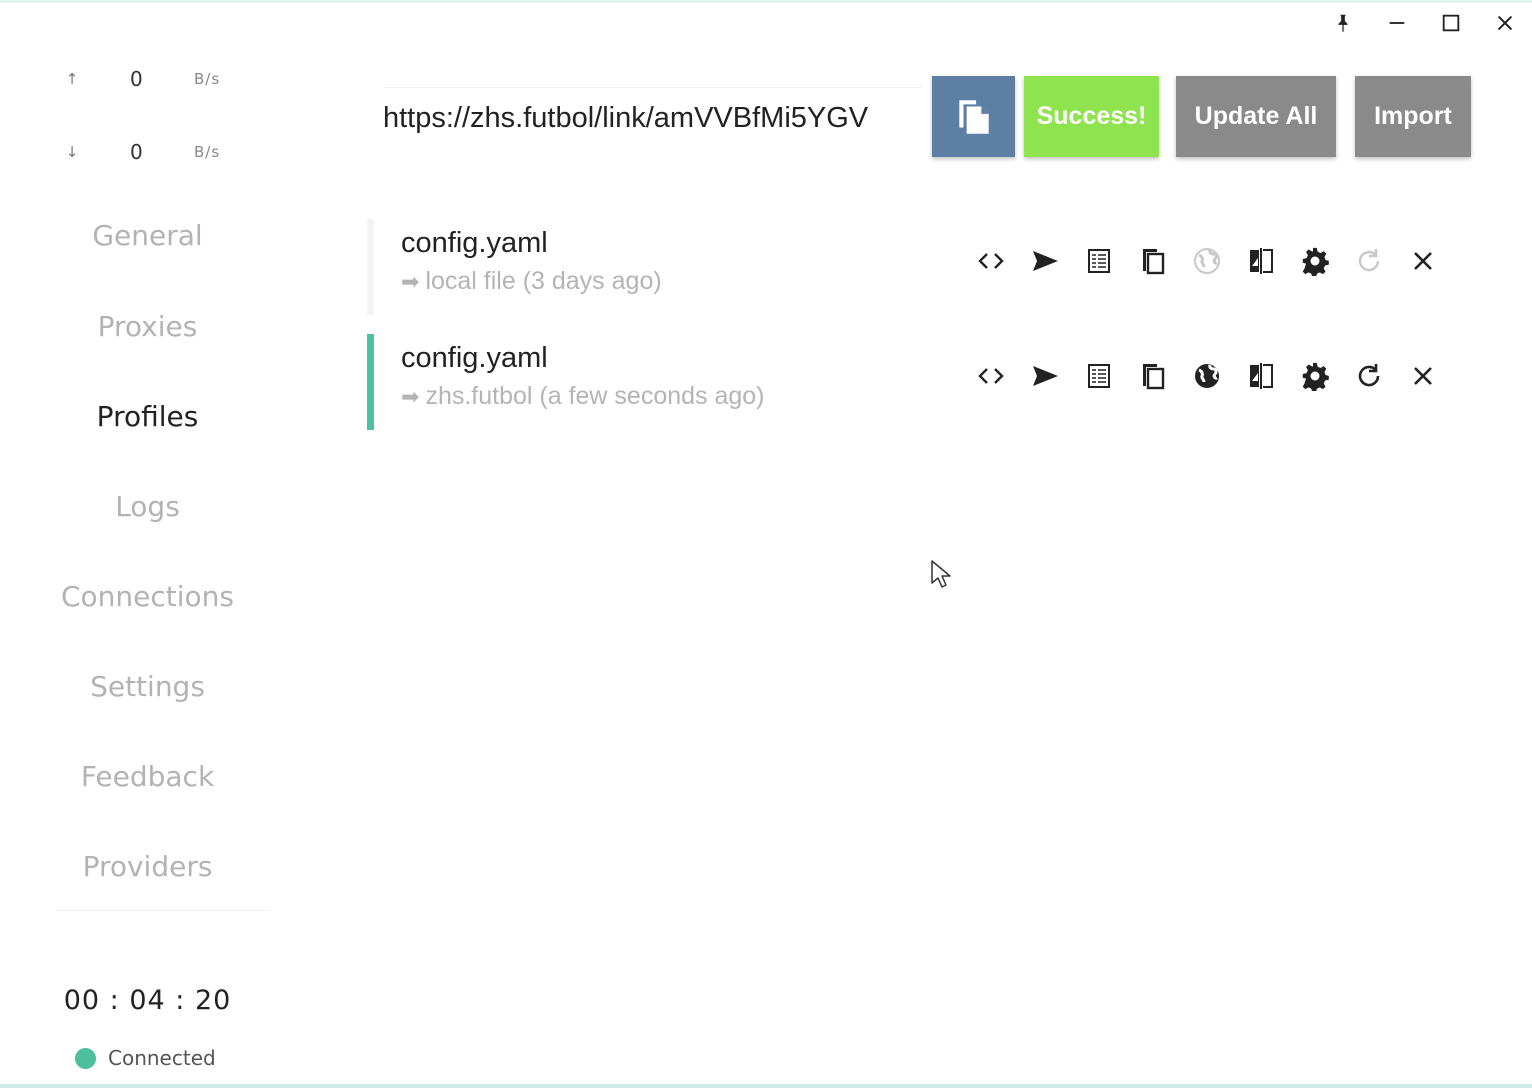 The height and width of the screenshot is (1088, 1532). I want to click on paste-button, so click(973, 116).